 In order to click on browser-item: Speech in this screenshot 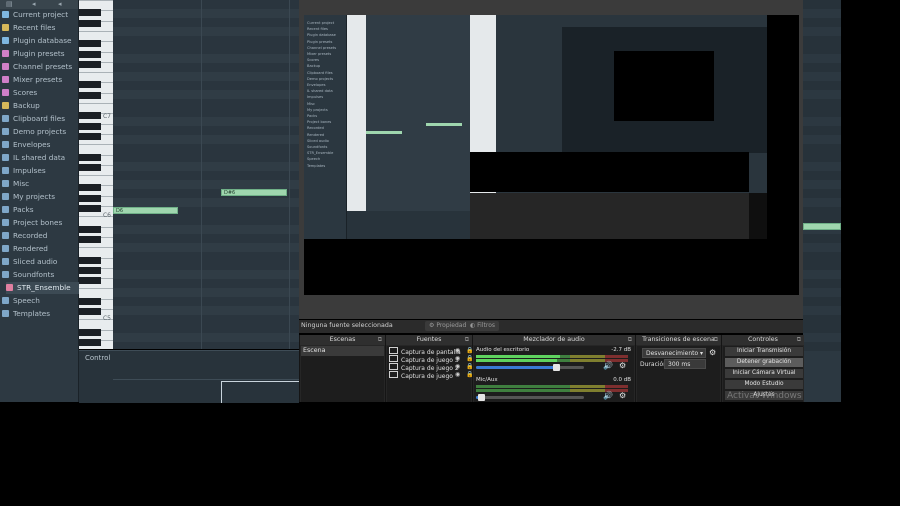, I will do `click(40, 301)`.